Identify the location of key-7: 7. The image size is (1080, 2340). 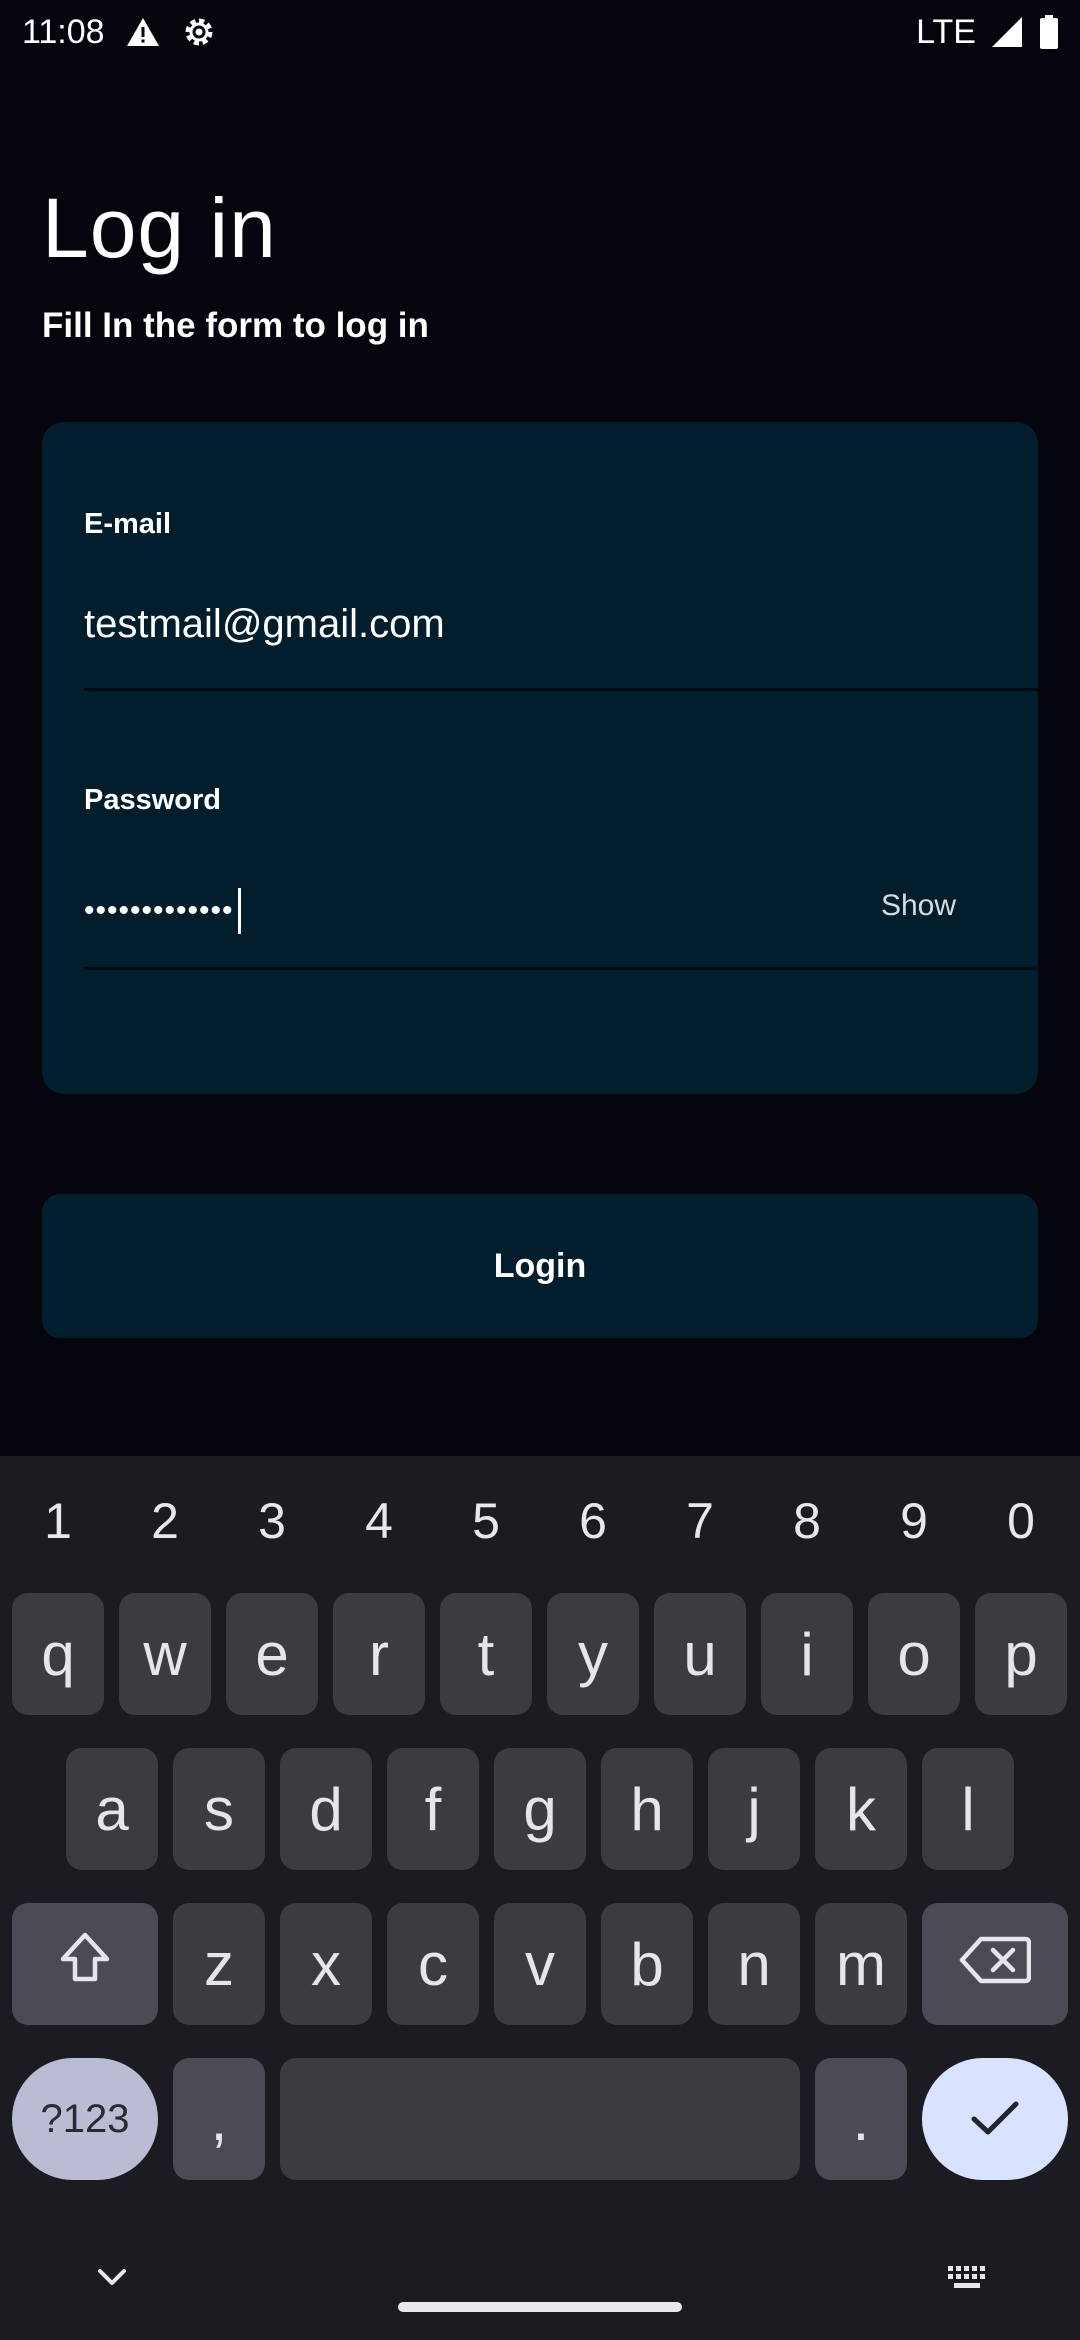
(700, 1521).